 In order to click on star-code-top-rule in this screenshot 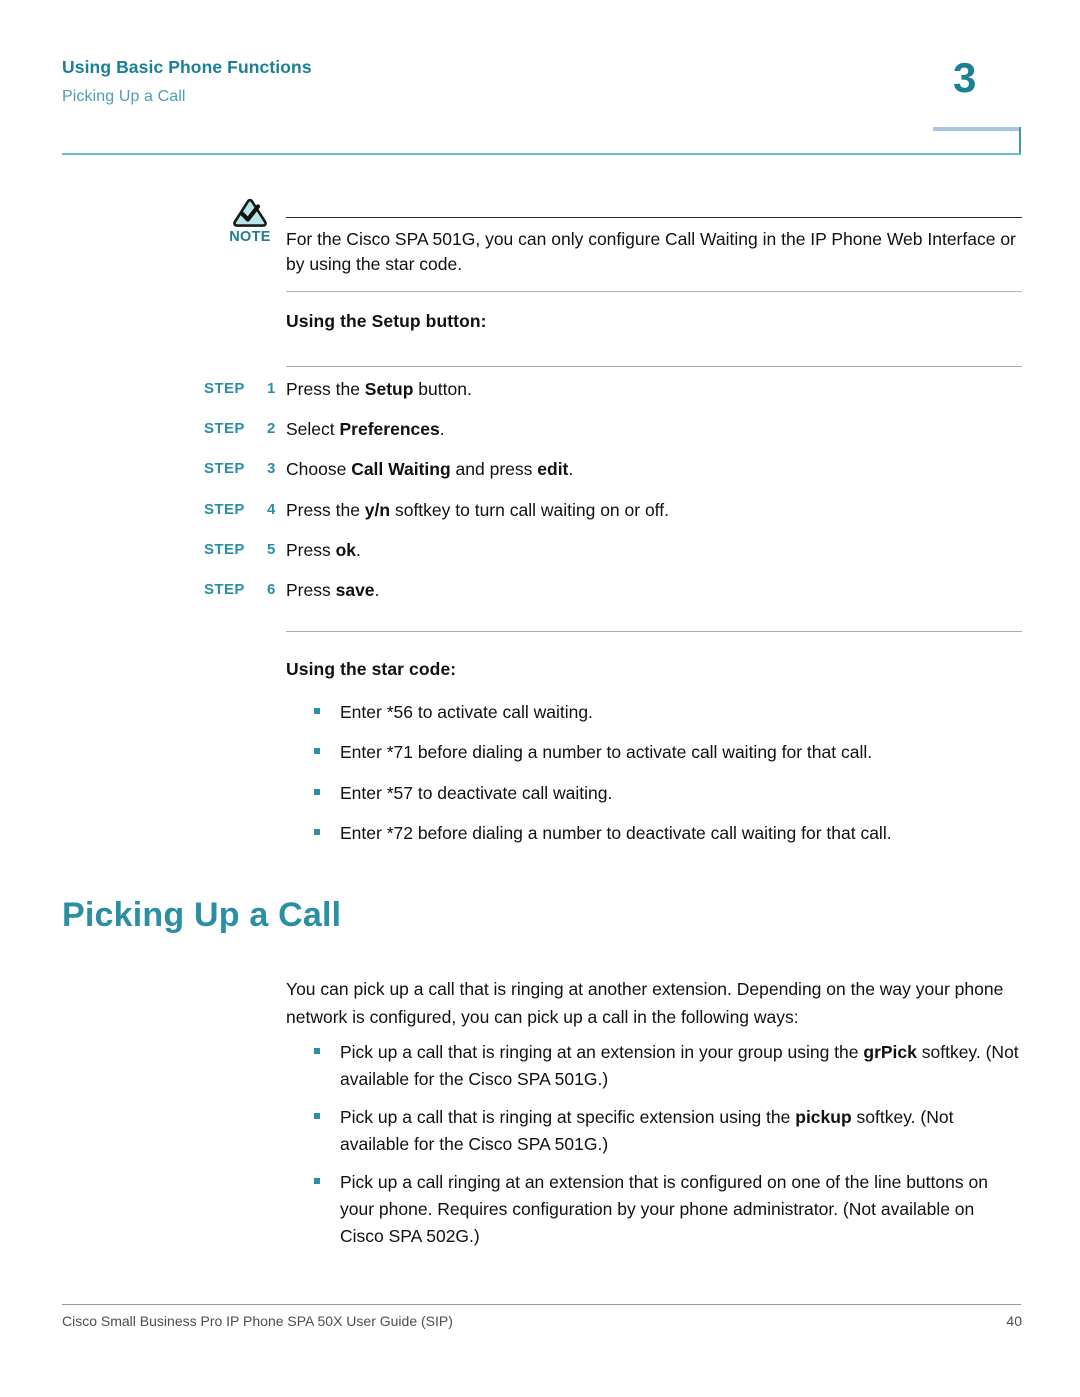, I will do `click(654, 631)`.